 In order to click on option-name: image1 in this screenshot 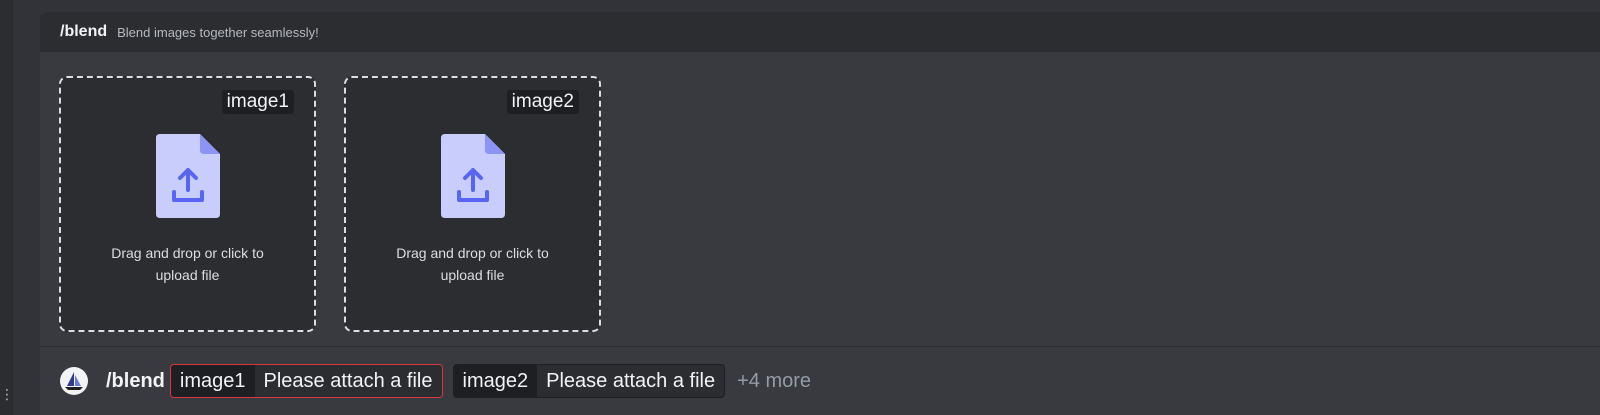, I will do `click(212, 381)`.